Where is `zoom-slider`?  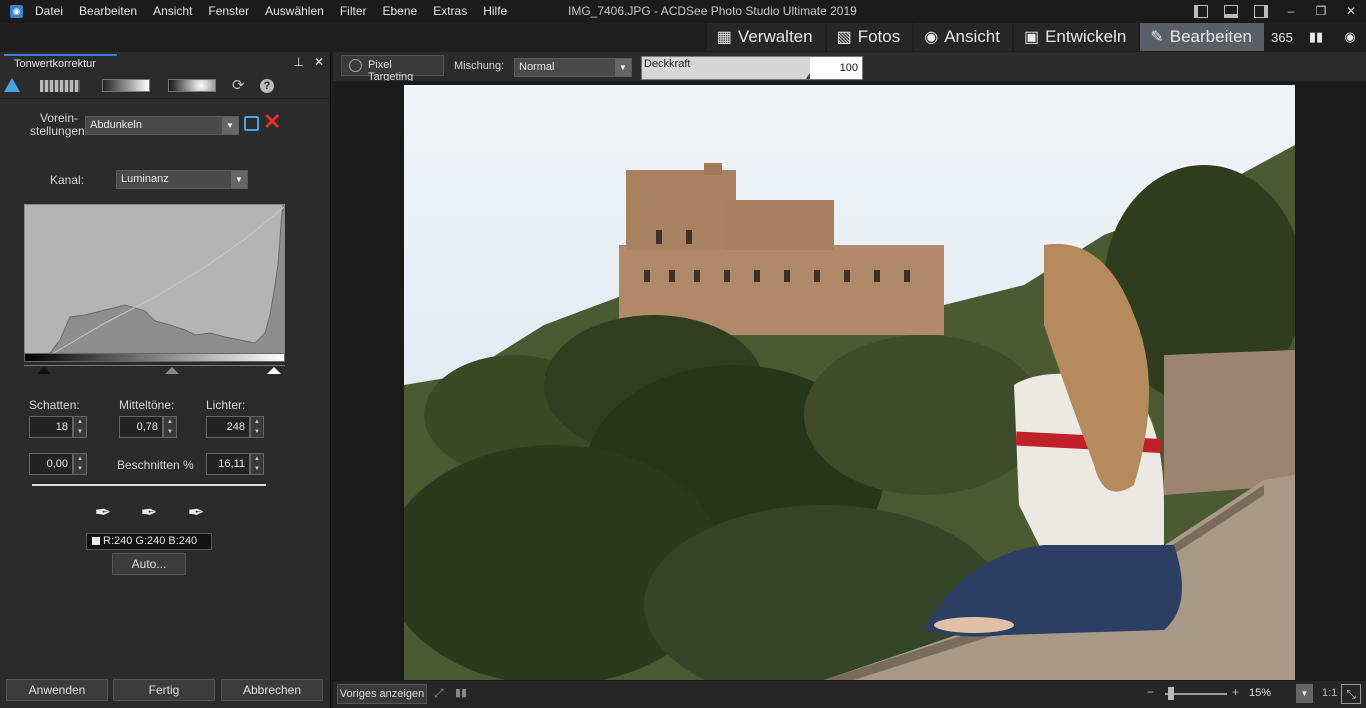
zoom-slider is located at coordinates (1196, 694).